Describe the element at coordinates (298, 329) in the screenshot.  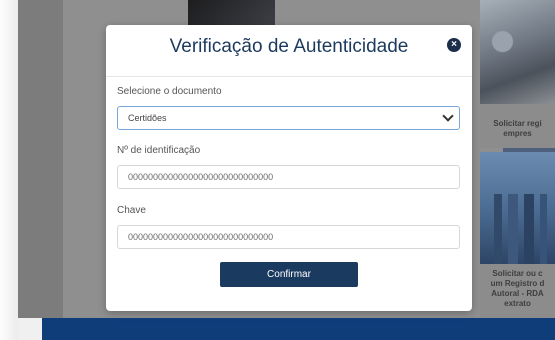
I see `footer-bar` at that location.